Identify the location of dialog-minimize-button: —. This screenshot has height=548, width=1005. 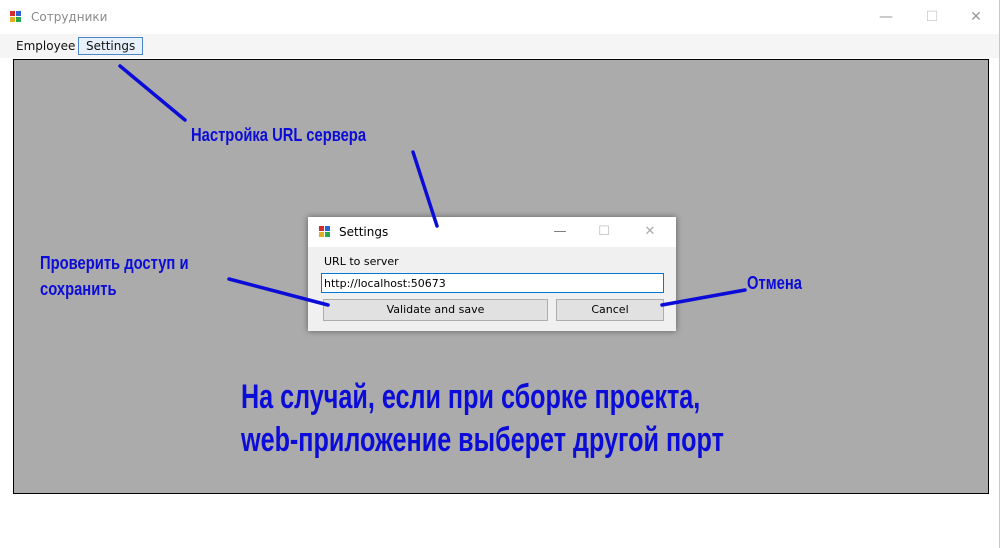
(560, 232).